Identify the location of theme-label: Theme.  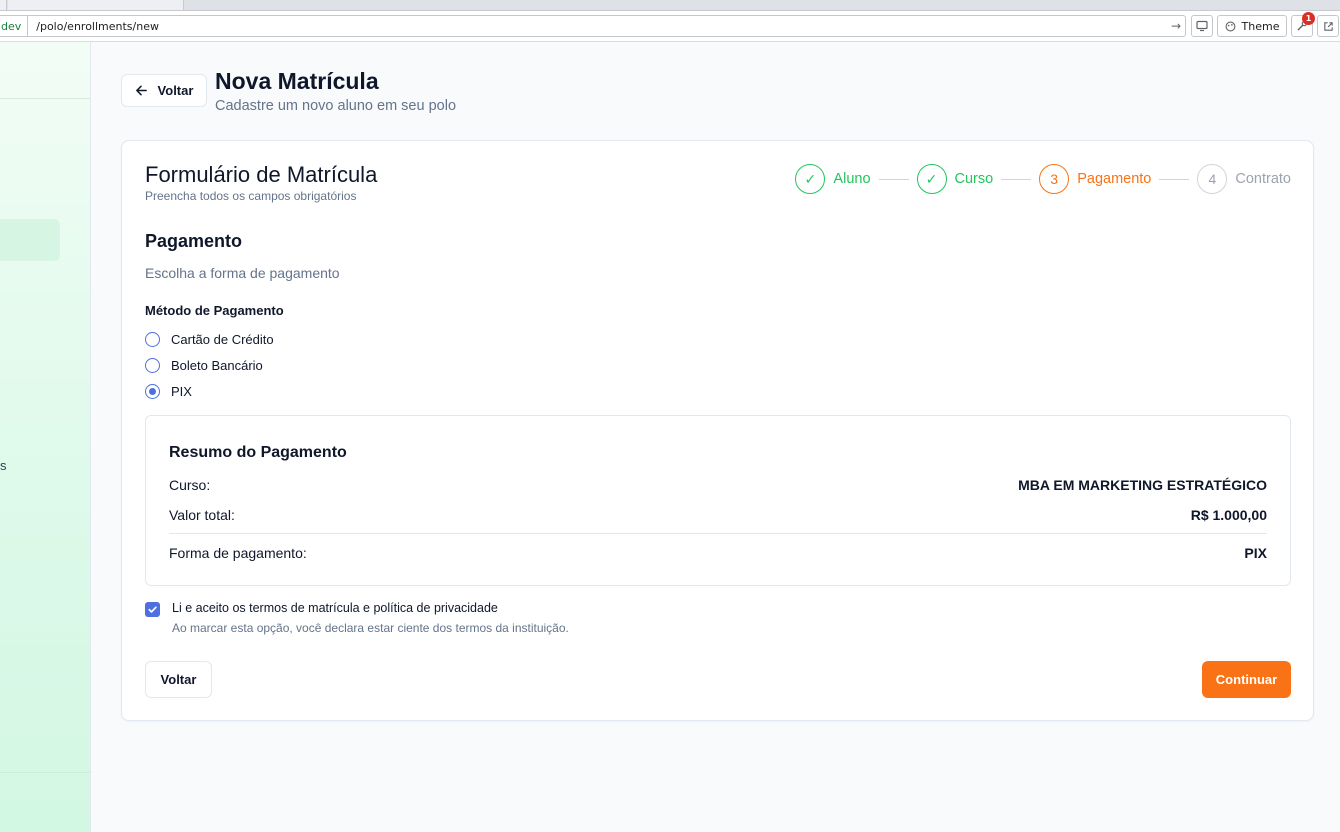
(1260, 26).